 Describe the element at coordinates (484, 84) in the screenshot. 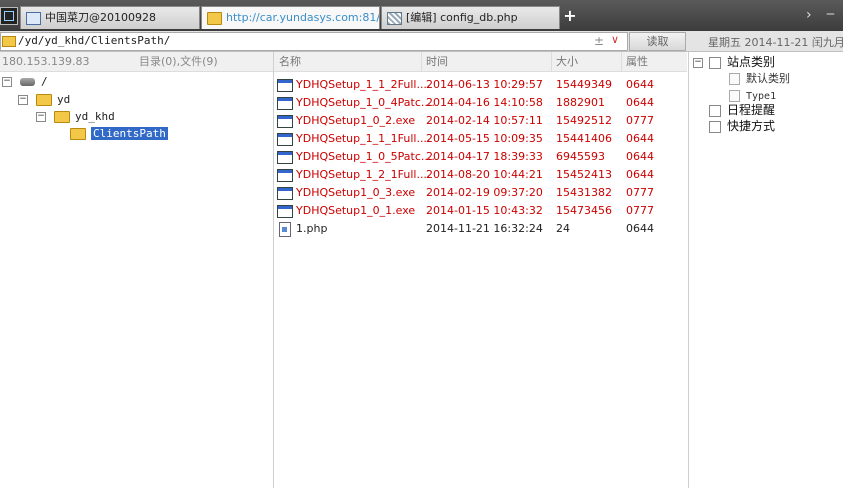

I see `file-time: 2014-06-13 10:29:57` at that location.